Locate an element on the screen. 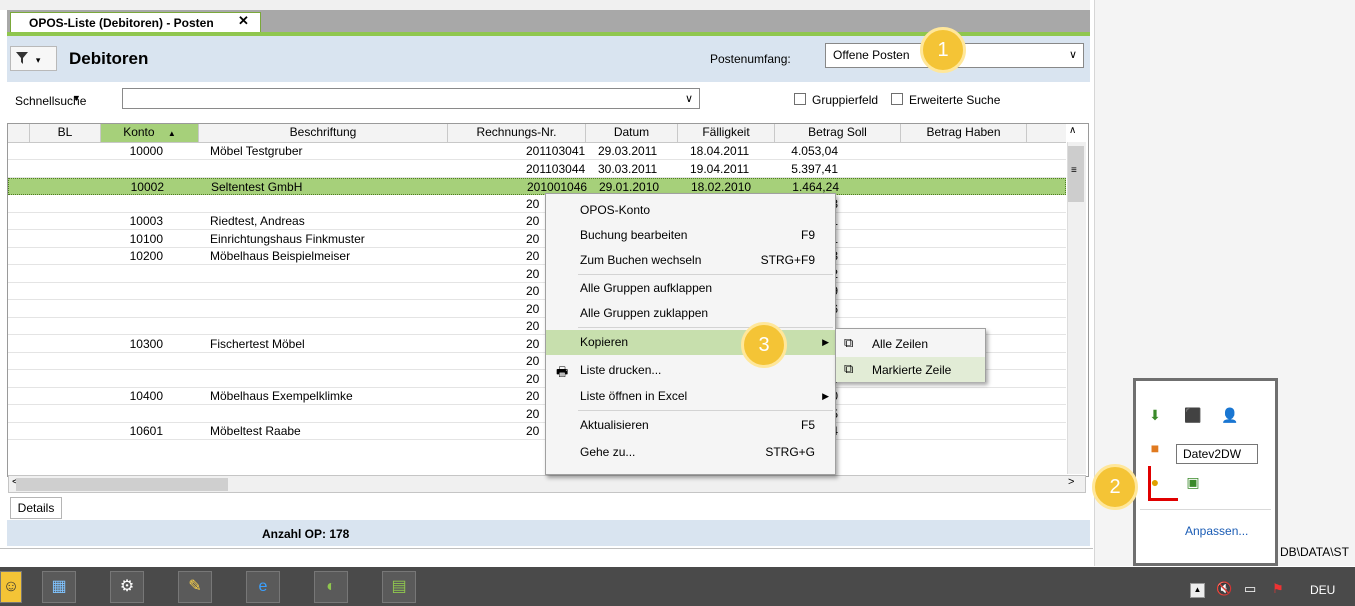 This screenshot has width=1355, height=606. taskbar-app-icon: ☺ is located at coordinates (11, 587).